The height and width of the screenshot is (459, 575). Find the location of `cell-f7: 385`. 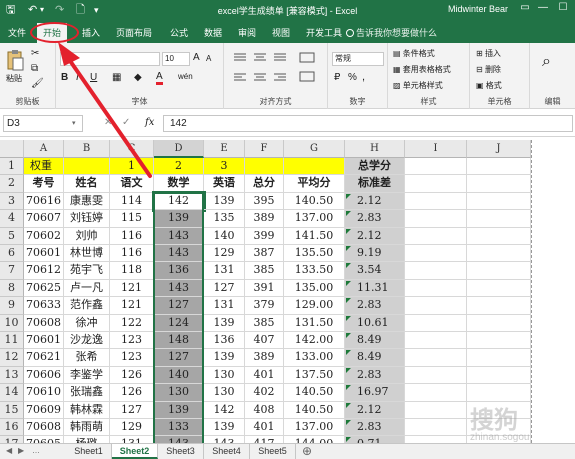

cell-f7: 385 is located at coordinates (264, 271).